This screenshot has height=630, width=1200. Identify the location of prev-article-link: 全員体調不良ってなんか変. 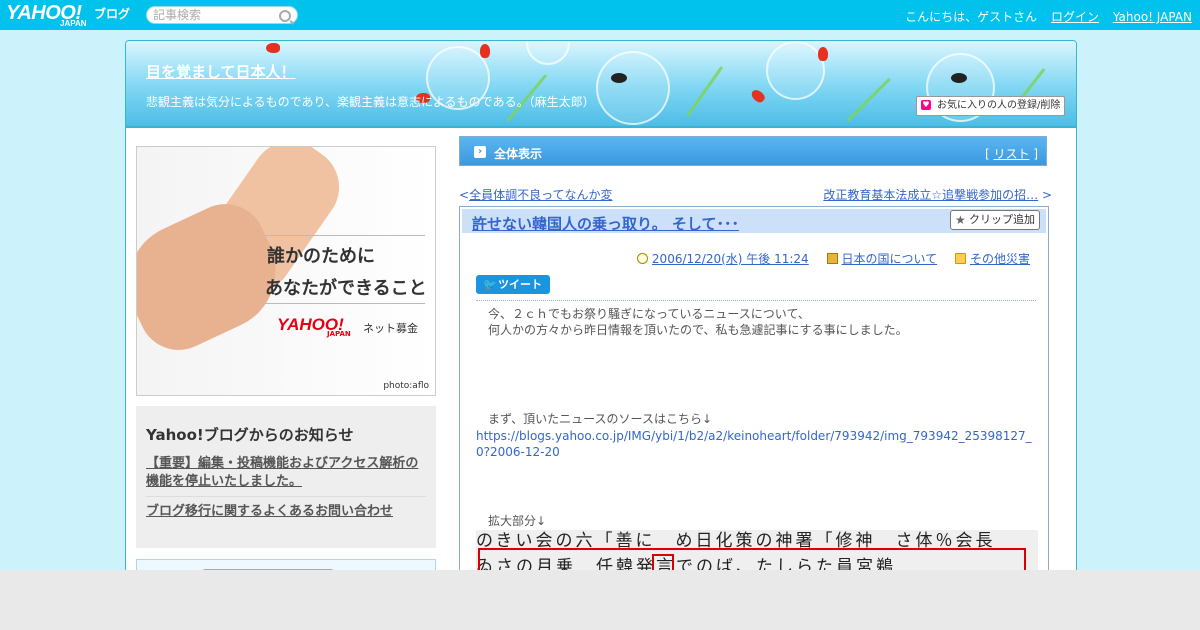
(540, 195).